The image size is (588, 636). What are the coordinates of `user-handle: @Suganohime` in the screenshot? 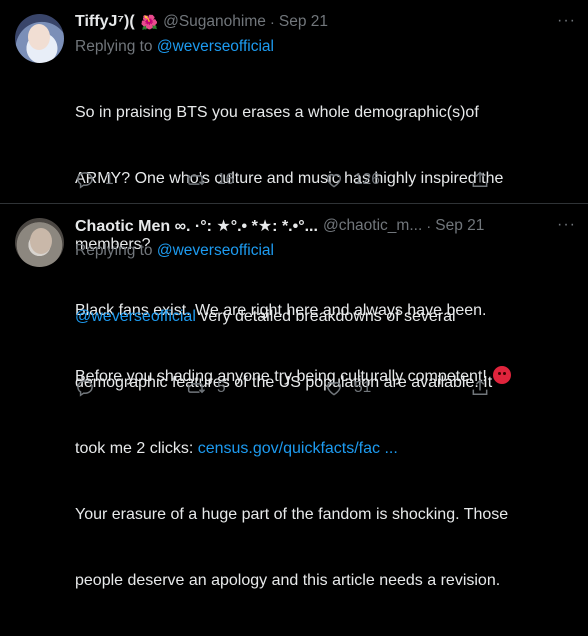 It's located at (214, 22).